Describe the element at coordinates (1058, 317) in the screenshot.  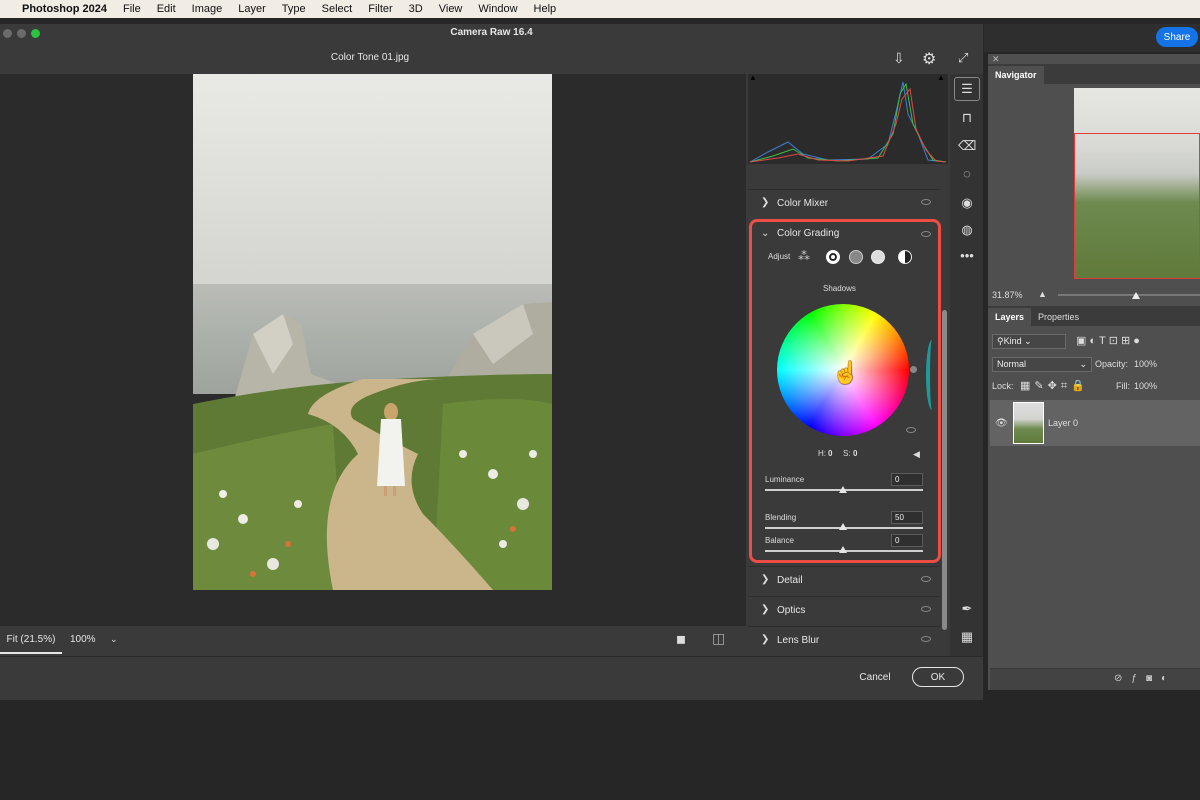
I see `tab-properties: Properties` at that location.